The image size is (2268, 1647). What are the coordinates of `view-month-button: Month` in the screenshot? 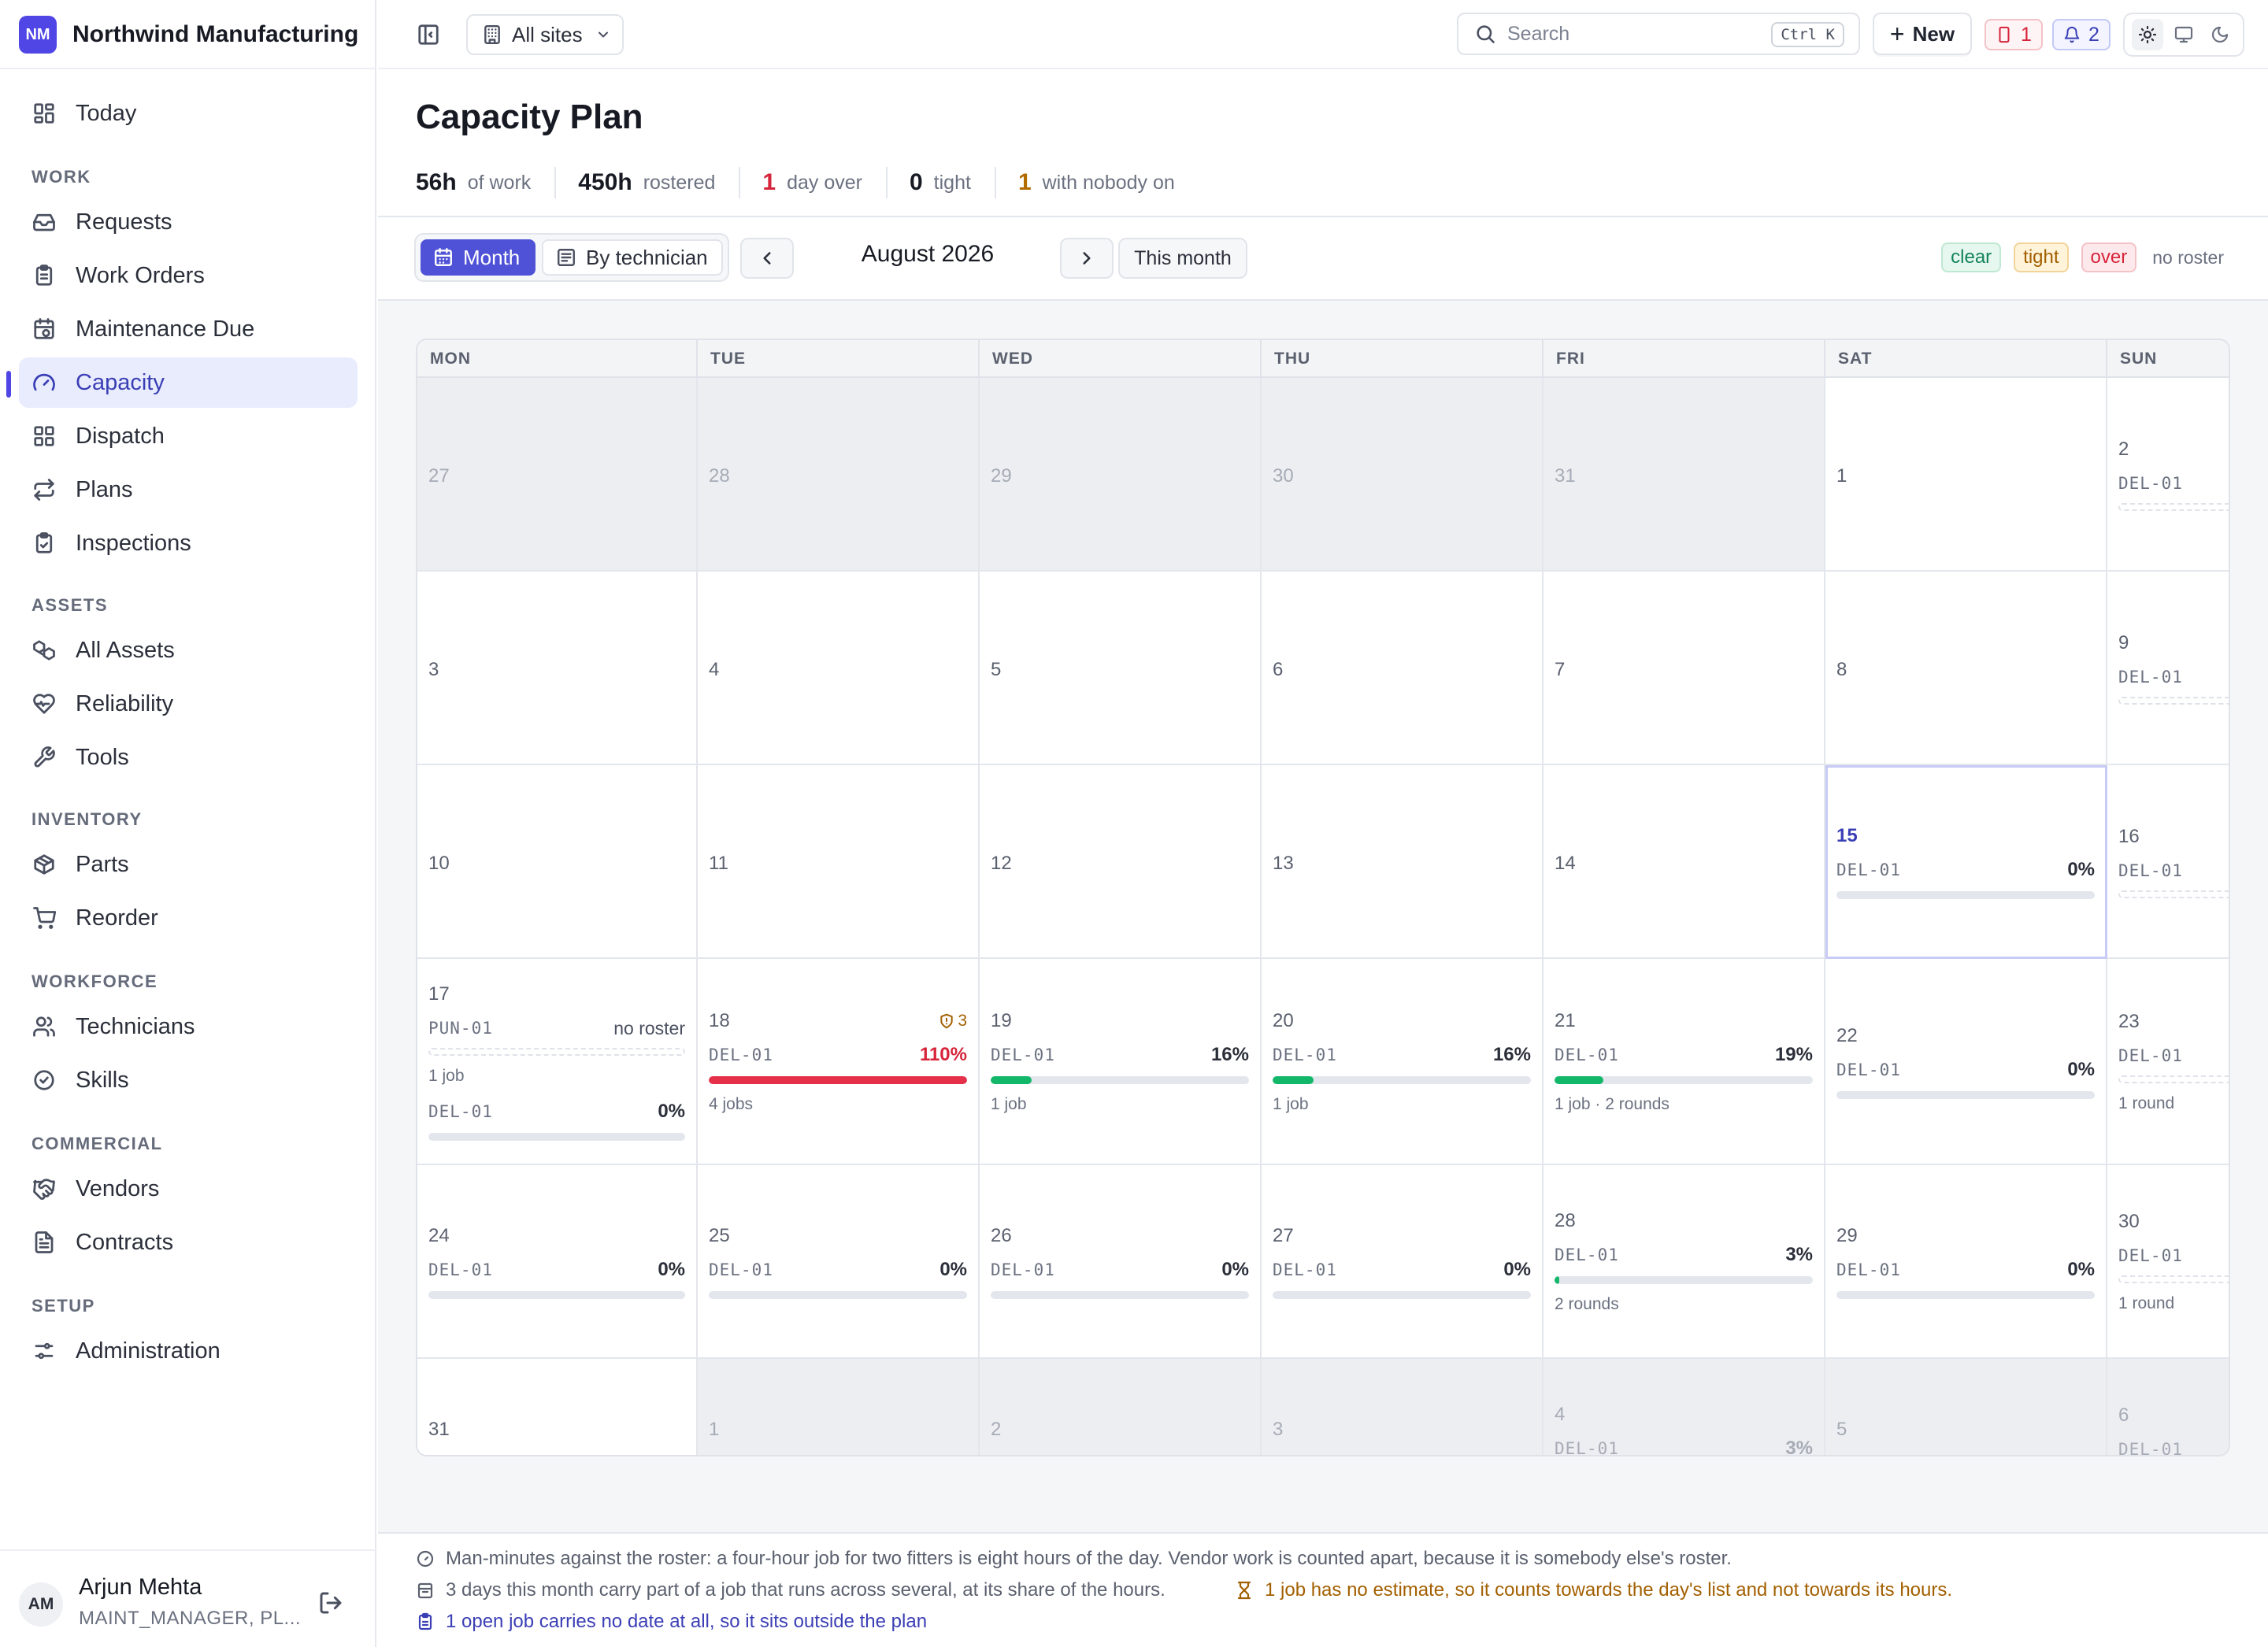 It's located at (478, 257).